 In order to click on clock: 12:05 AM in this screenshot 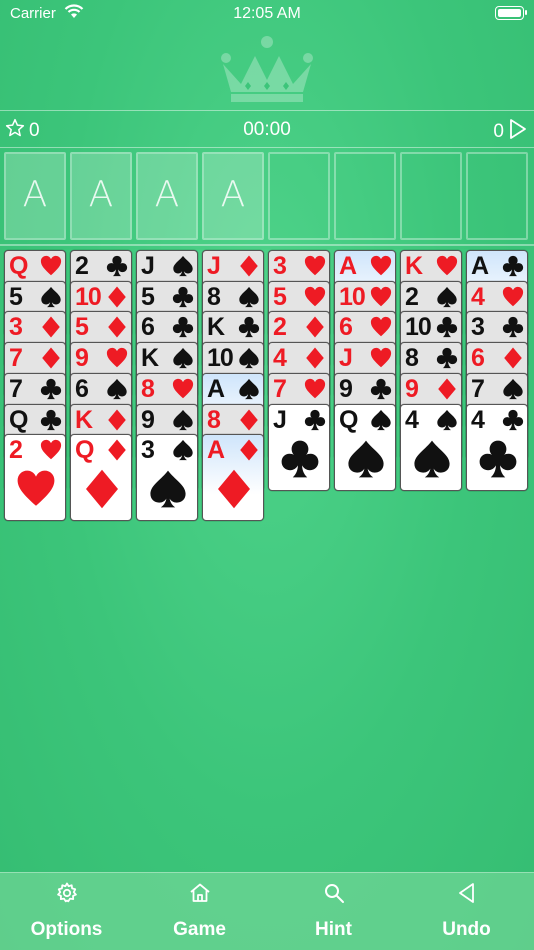, I will do `click(267, 13)`.